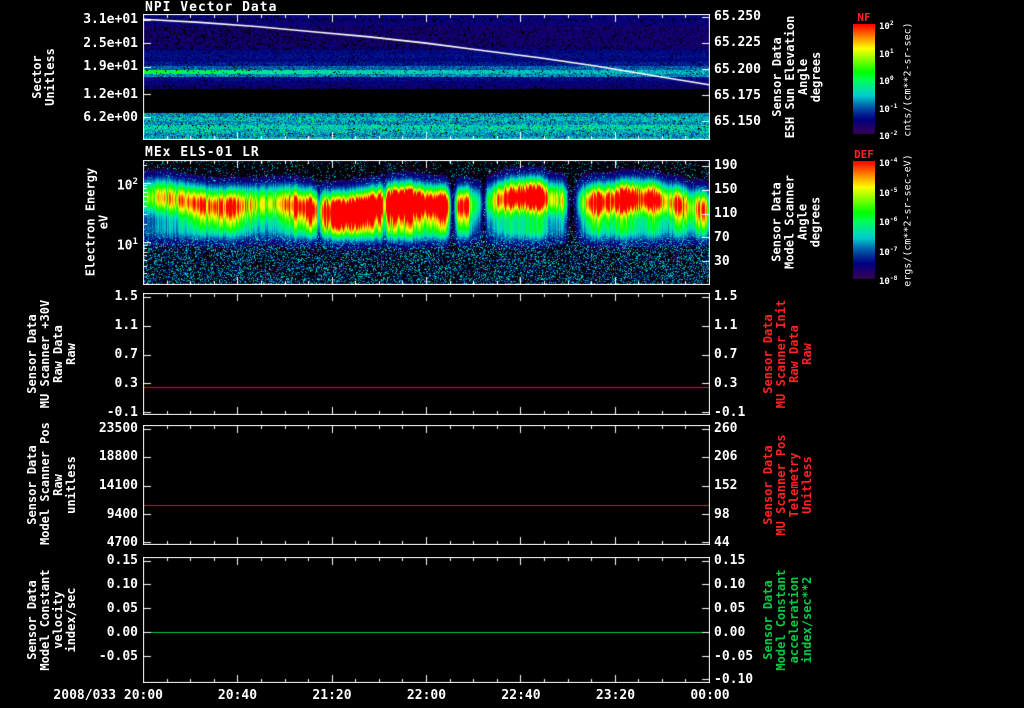 The height and width of the screenshot is (708, 1024). Describe the element at coordinates (122, 413) in the screenshot. I see `y-tick-label-left: -0.1` at that location.